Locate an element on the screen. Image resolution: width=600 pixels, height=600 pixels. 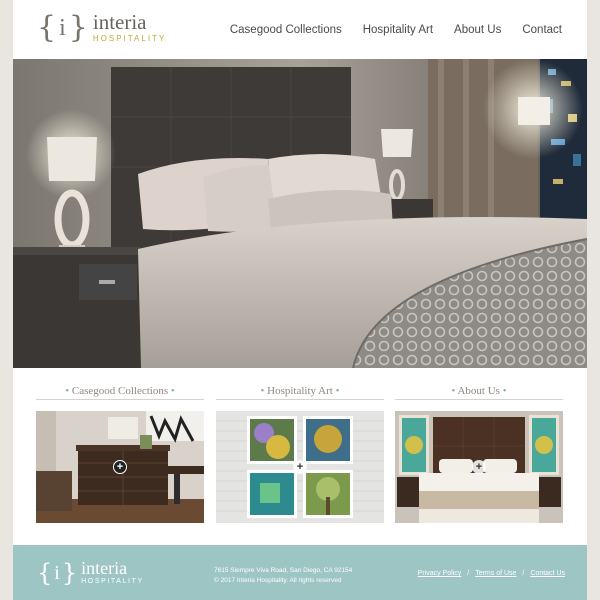
section-title: • Hospitality Art • is located at coordinates (300, 391).